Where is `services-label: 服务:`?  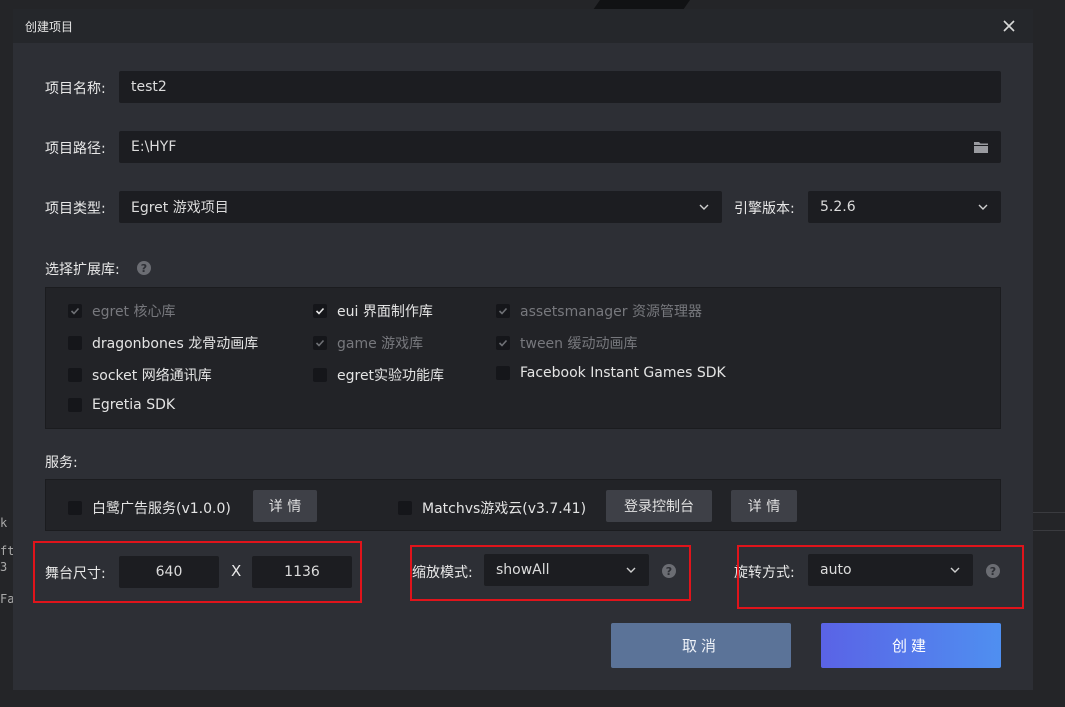
services-label: 服务: is located at coordinates (61, 463).